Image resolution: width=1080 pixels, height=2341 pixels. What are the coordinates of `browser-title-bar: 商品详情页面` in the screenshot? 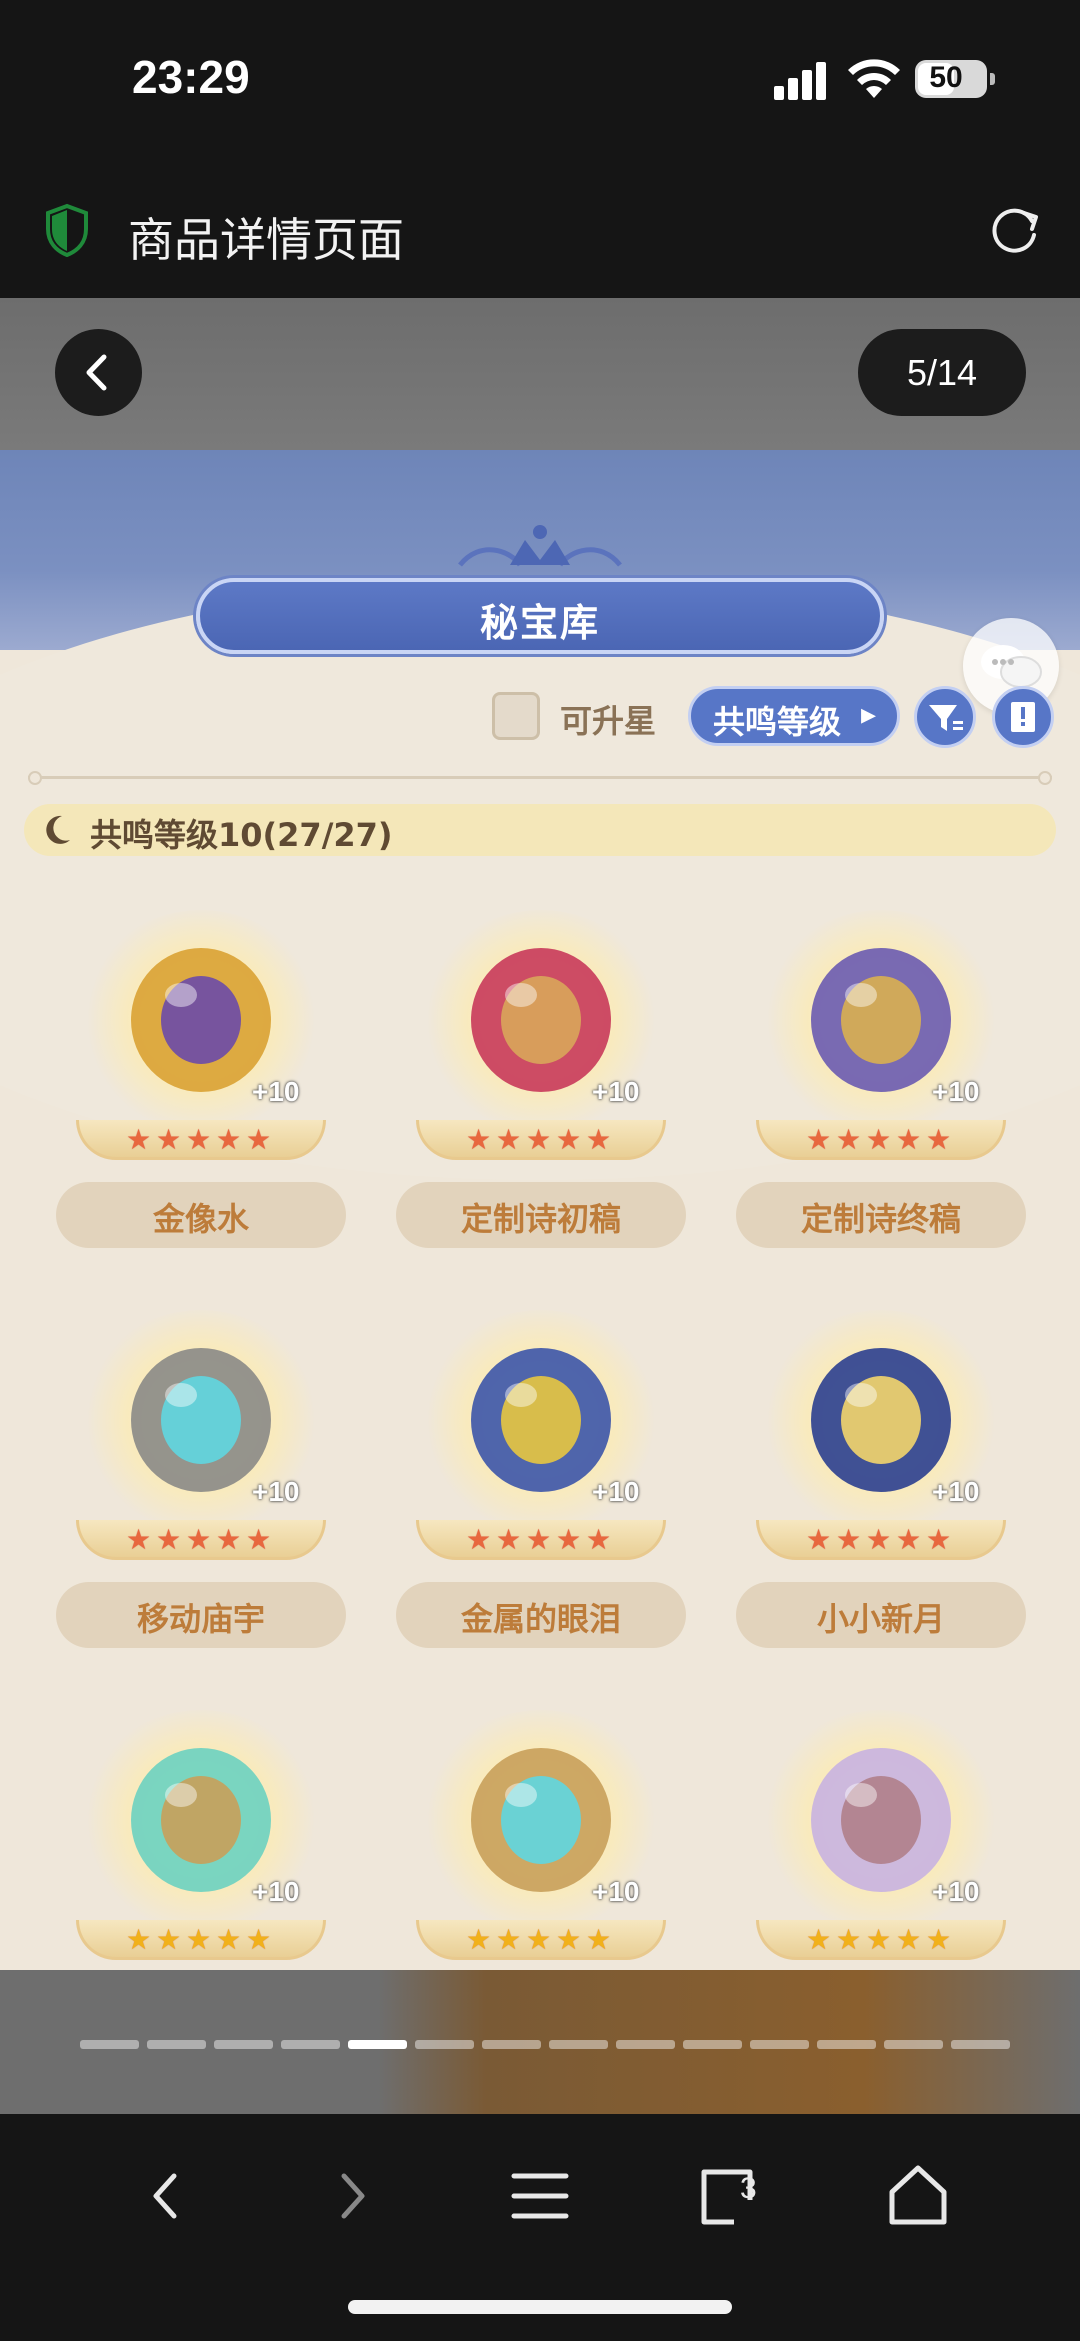 It's located at (540, 236).